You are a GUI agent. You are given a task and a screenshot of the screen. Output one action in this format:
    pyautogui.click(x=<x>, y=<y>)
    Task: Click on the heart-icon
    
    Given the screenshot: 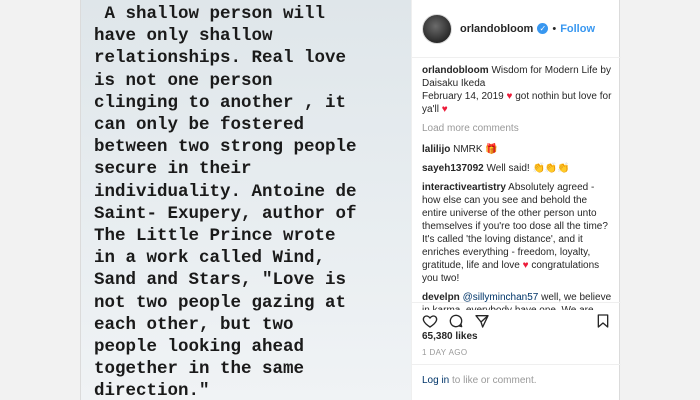 What is the action you would take?
    pyautogui.click(x=430, y=321)
    